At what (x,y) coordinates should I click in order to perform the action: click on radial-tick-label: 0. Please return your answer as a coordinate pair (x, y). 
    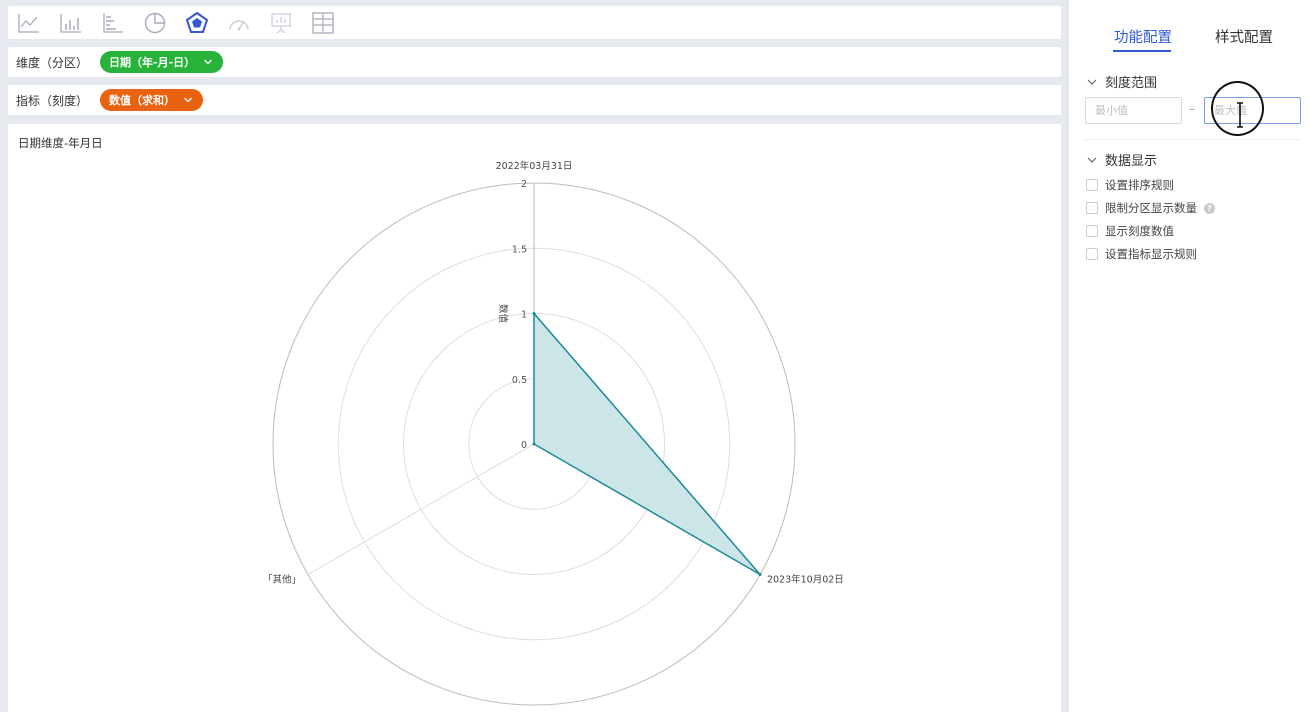
    Looking at the image, I should click on (524, 445).